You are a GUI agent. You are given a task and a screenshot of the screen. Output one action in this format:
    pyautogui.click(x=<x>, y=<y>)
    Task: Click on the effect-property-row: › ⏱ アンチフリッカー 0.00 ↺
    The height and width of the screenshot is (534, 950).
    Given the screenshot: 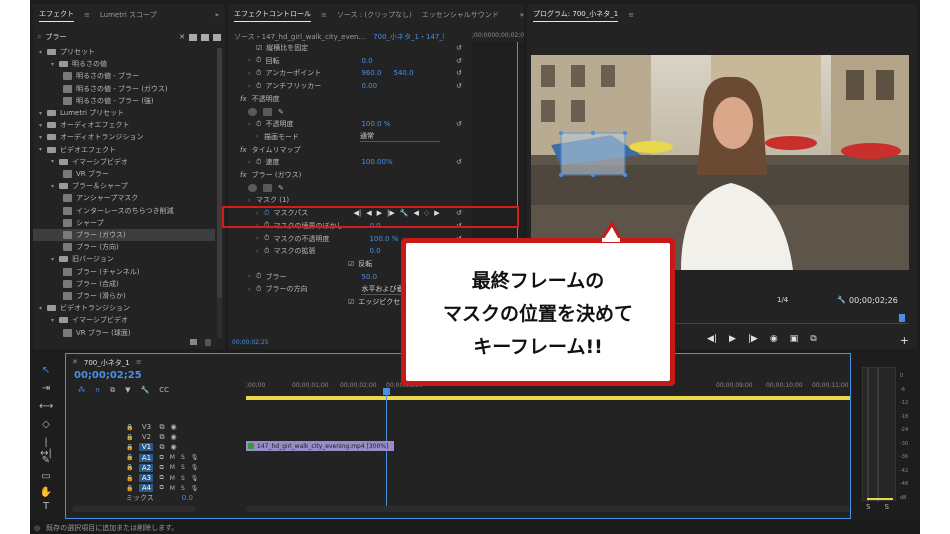 What is the action you would take?
    pyautogui.click(x=350, y=86)
    